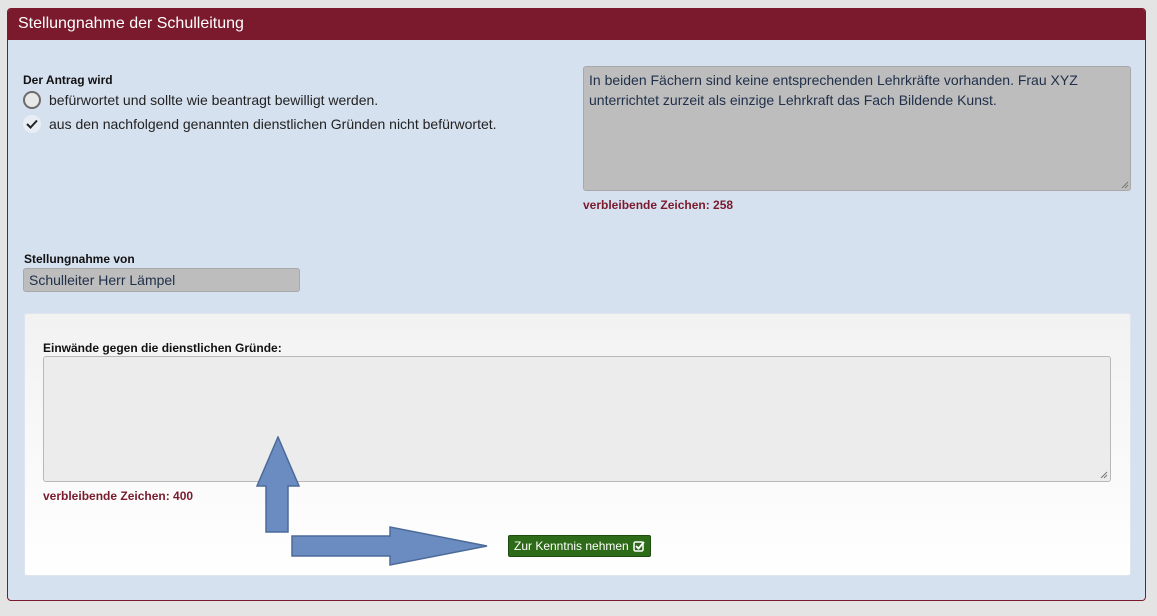 Image resolution: width=1157 pixels, height=616 pixels. Describe the element at coordinates (68, 80) in the screenshot. I see `antrag-label: Der Antrag wird` at that location.